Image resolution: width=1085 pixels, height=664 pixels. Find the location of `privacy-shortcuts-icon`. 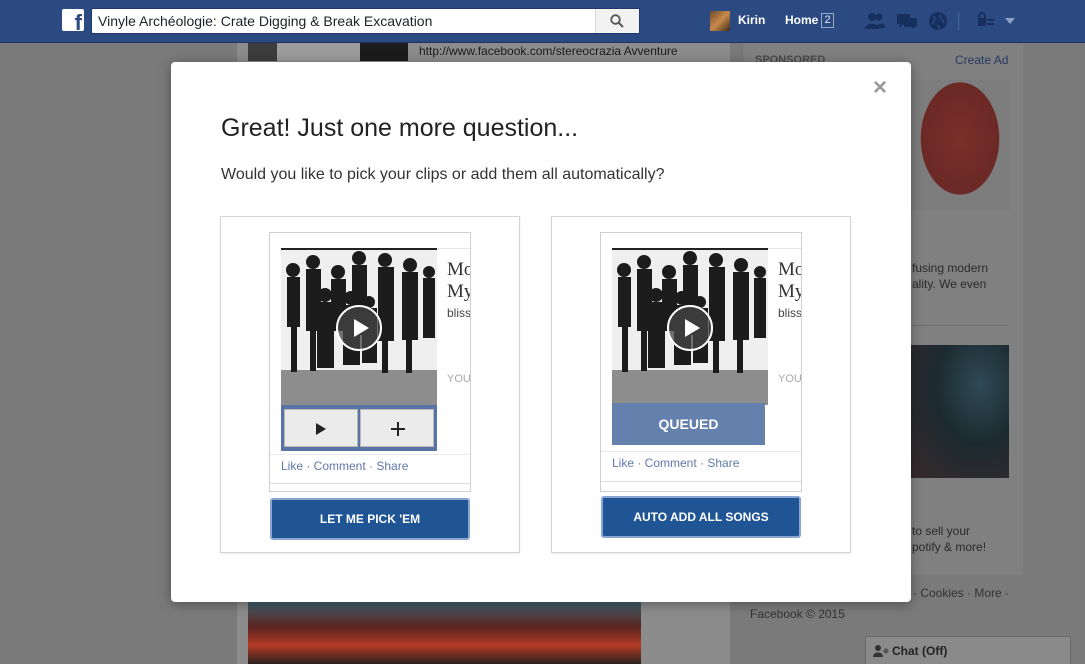

privacy-shortcuts-icon is located at coordinates (986, 21).